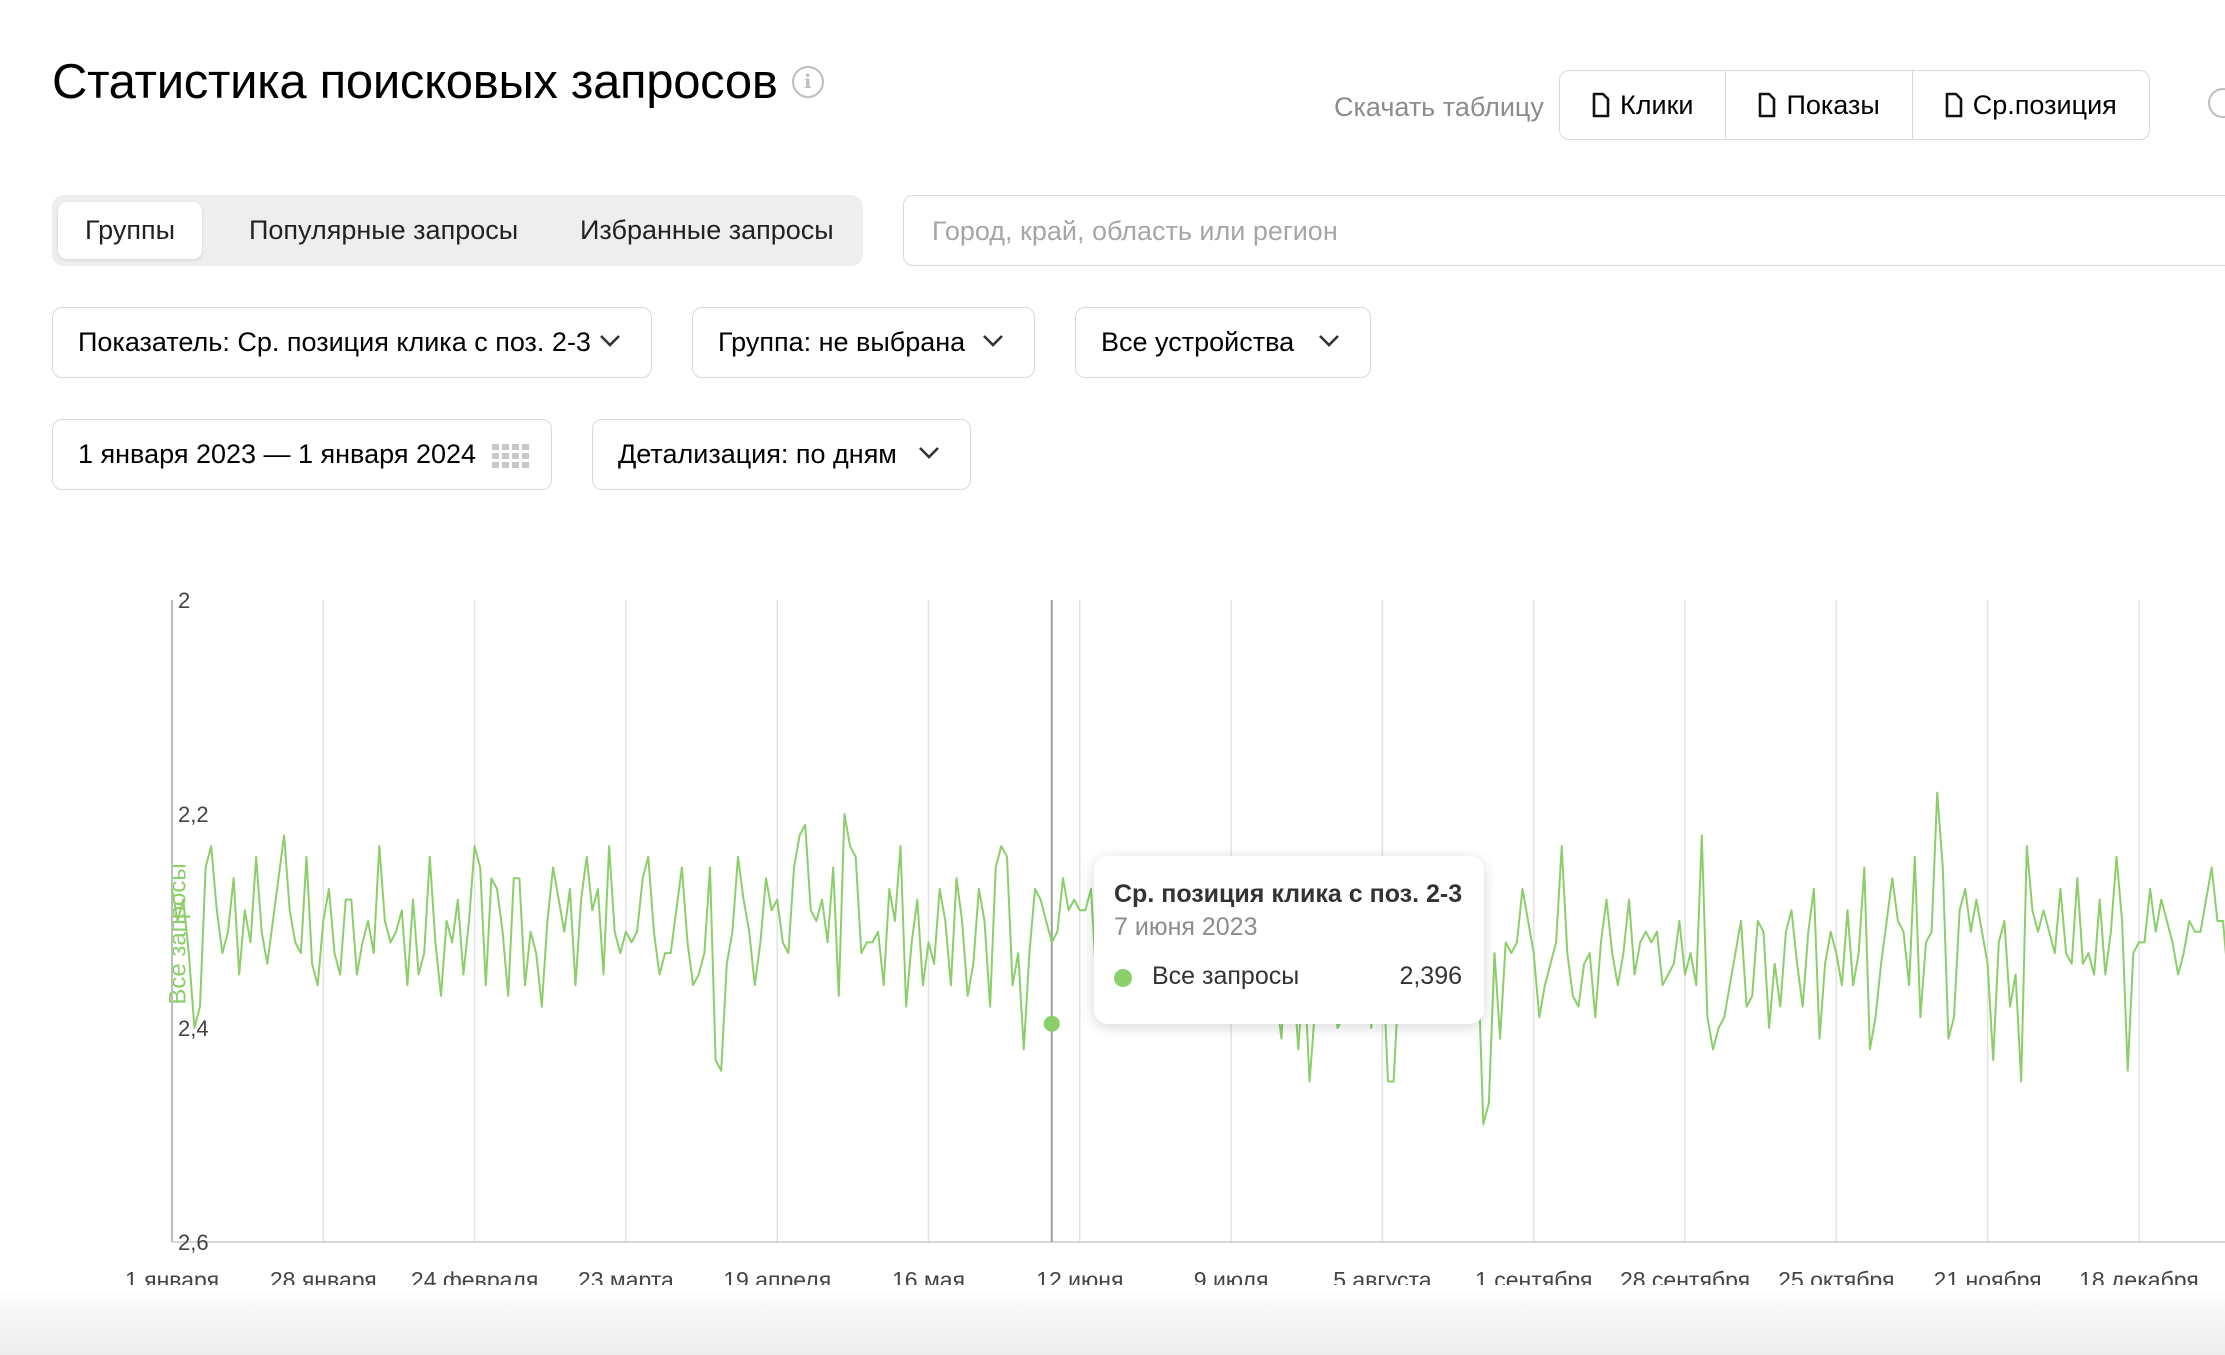 The width and height of the screenshot is (2225, 1355). I want to click on page-title: Статистика поисковых запросов i, so click(438, 82).